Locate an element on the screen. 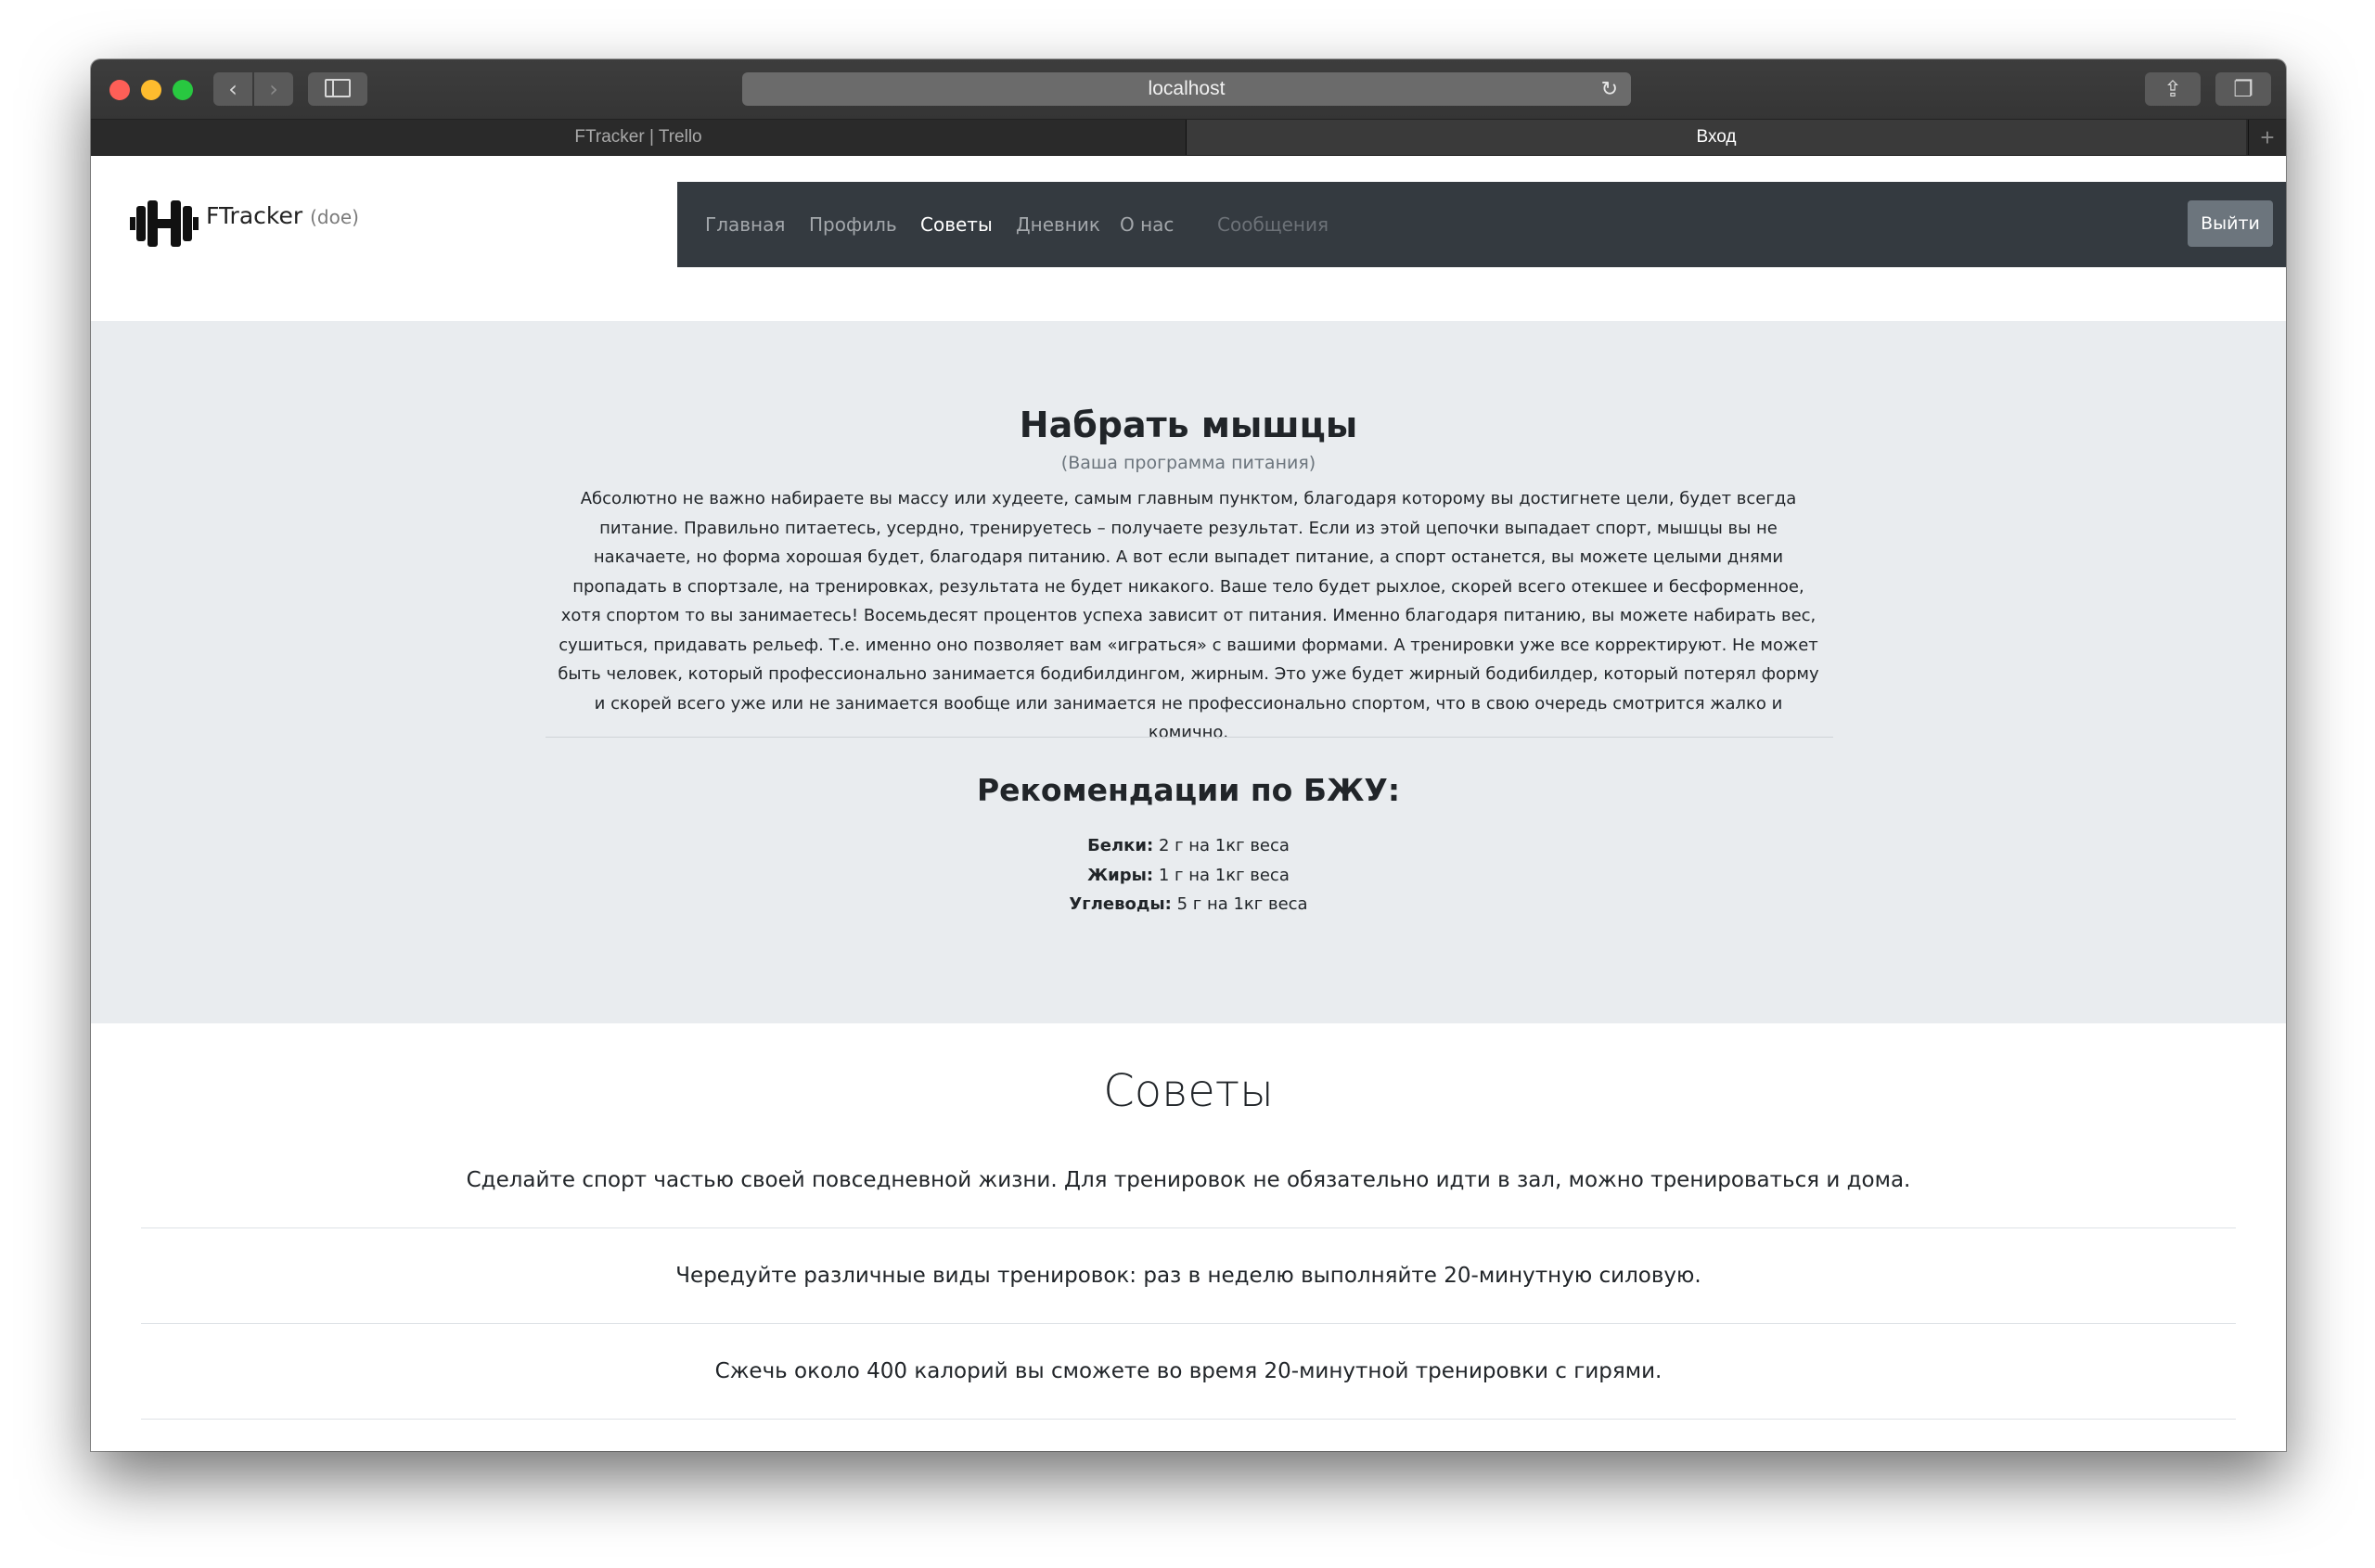  nav-profile: Профиль is located at coordinates (853, 225).